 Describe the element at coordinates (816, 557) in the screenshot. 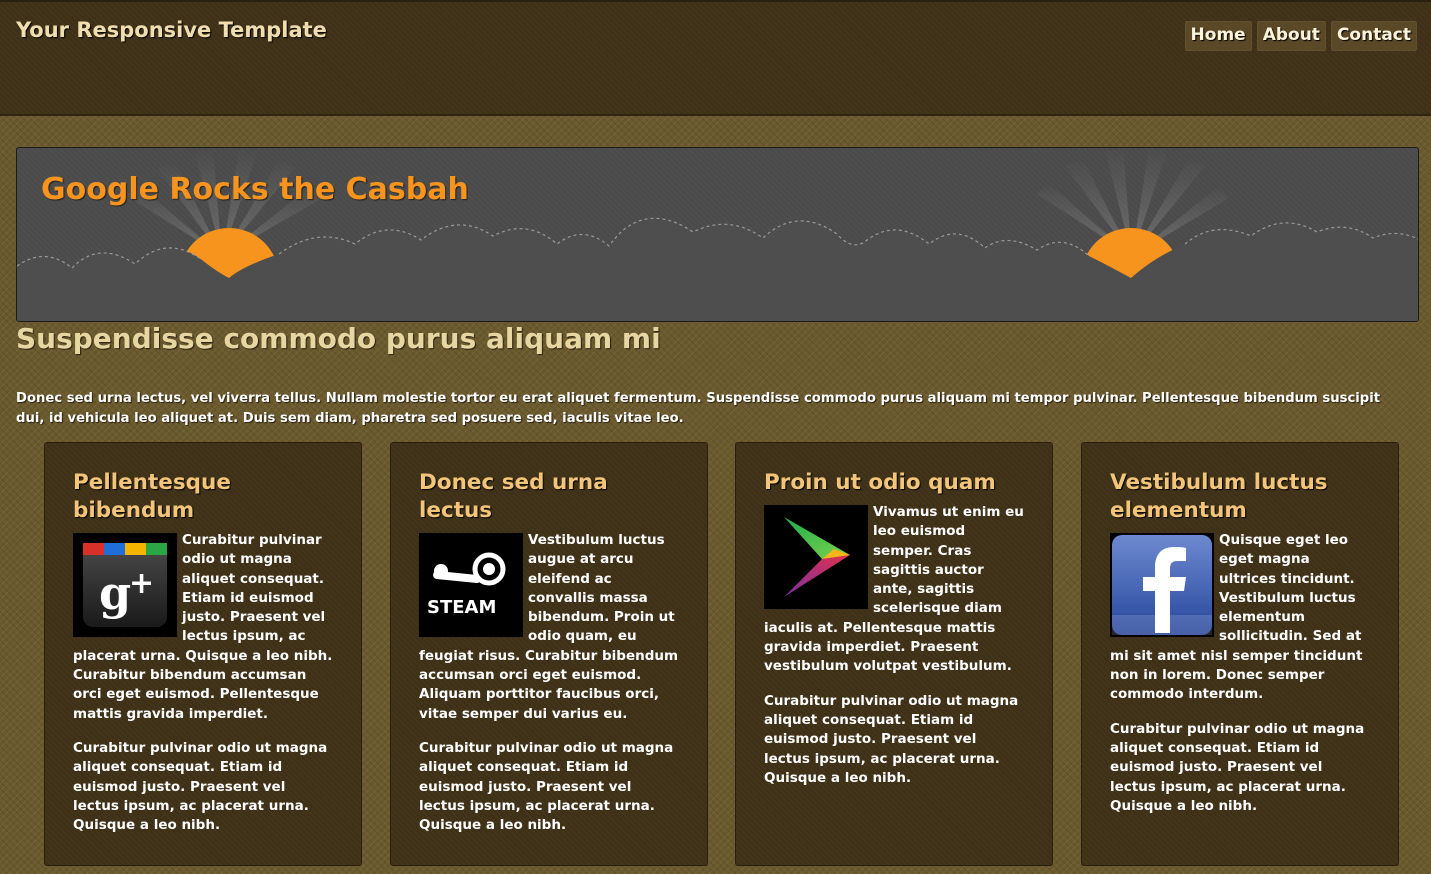

I see `play-store-icon` at that location.